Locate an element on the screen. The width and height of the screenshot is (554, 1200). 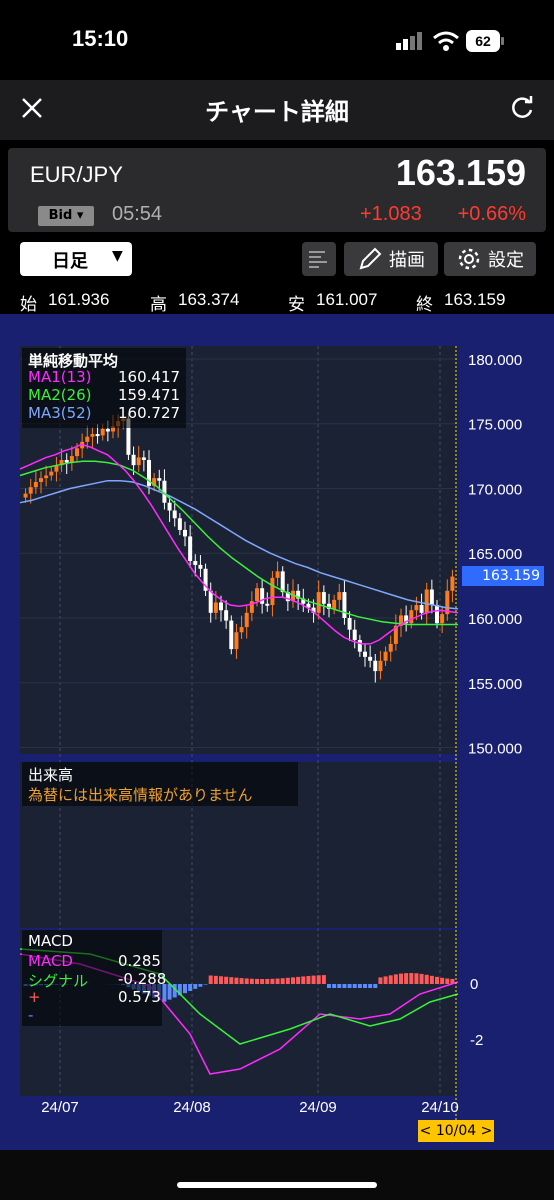
macd-tick-label: 0 is located at coordinates (474, 984).